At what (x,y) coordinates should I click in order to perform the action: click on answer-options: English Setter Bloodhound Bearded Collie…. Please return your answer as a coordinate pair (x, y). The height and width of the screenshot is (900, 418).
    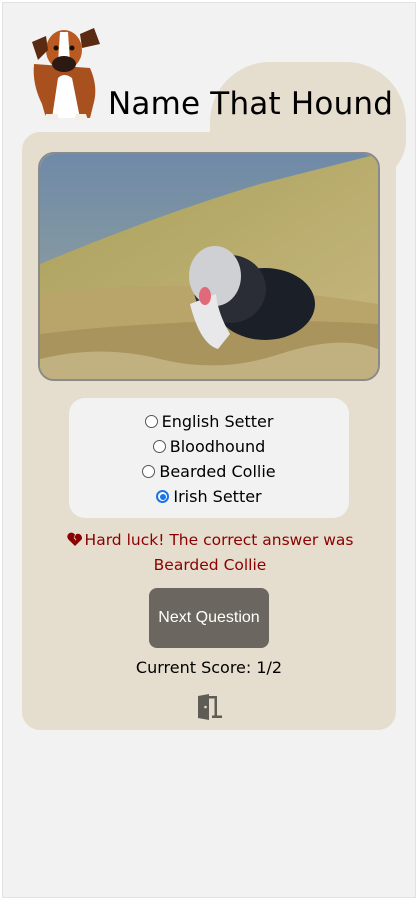
    Looking at the image, I should click on (209, 458).